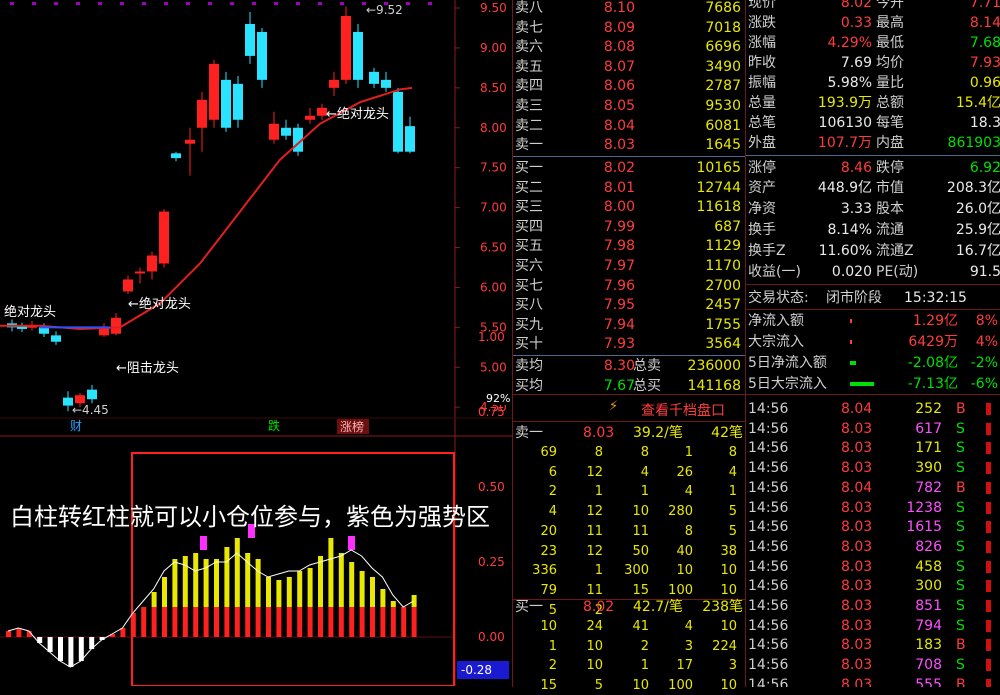 This screenshot has width=1000, height=695. I want to click on bid-level-row: 买六 7.97 1170, so click(629, 266).